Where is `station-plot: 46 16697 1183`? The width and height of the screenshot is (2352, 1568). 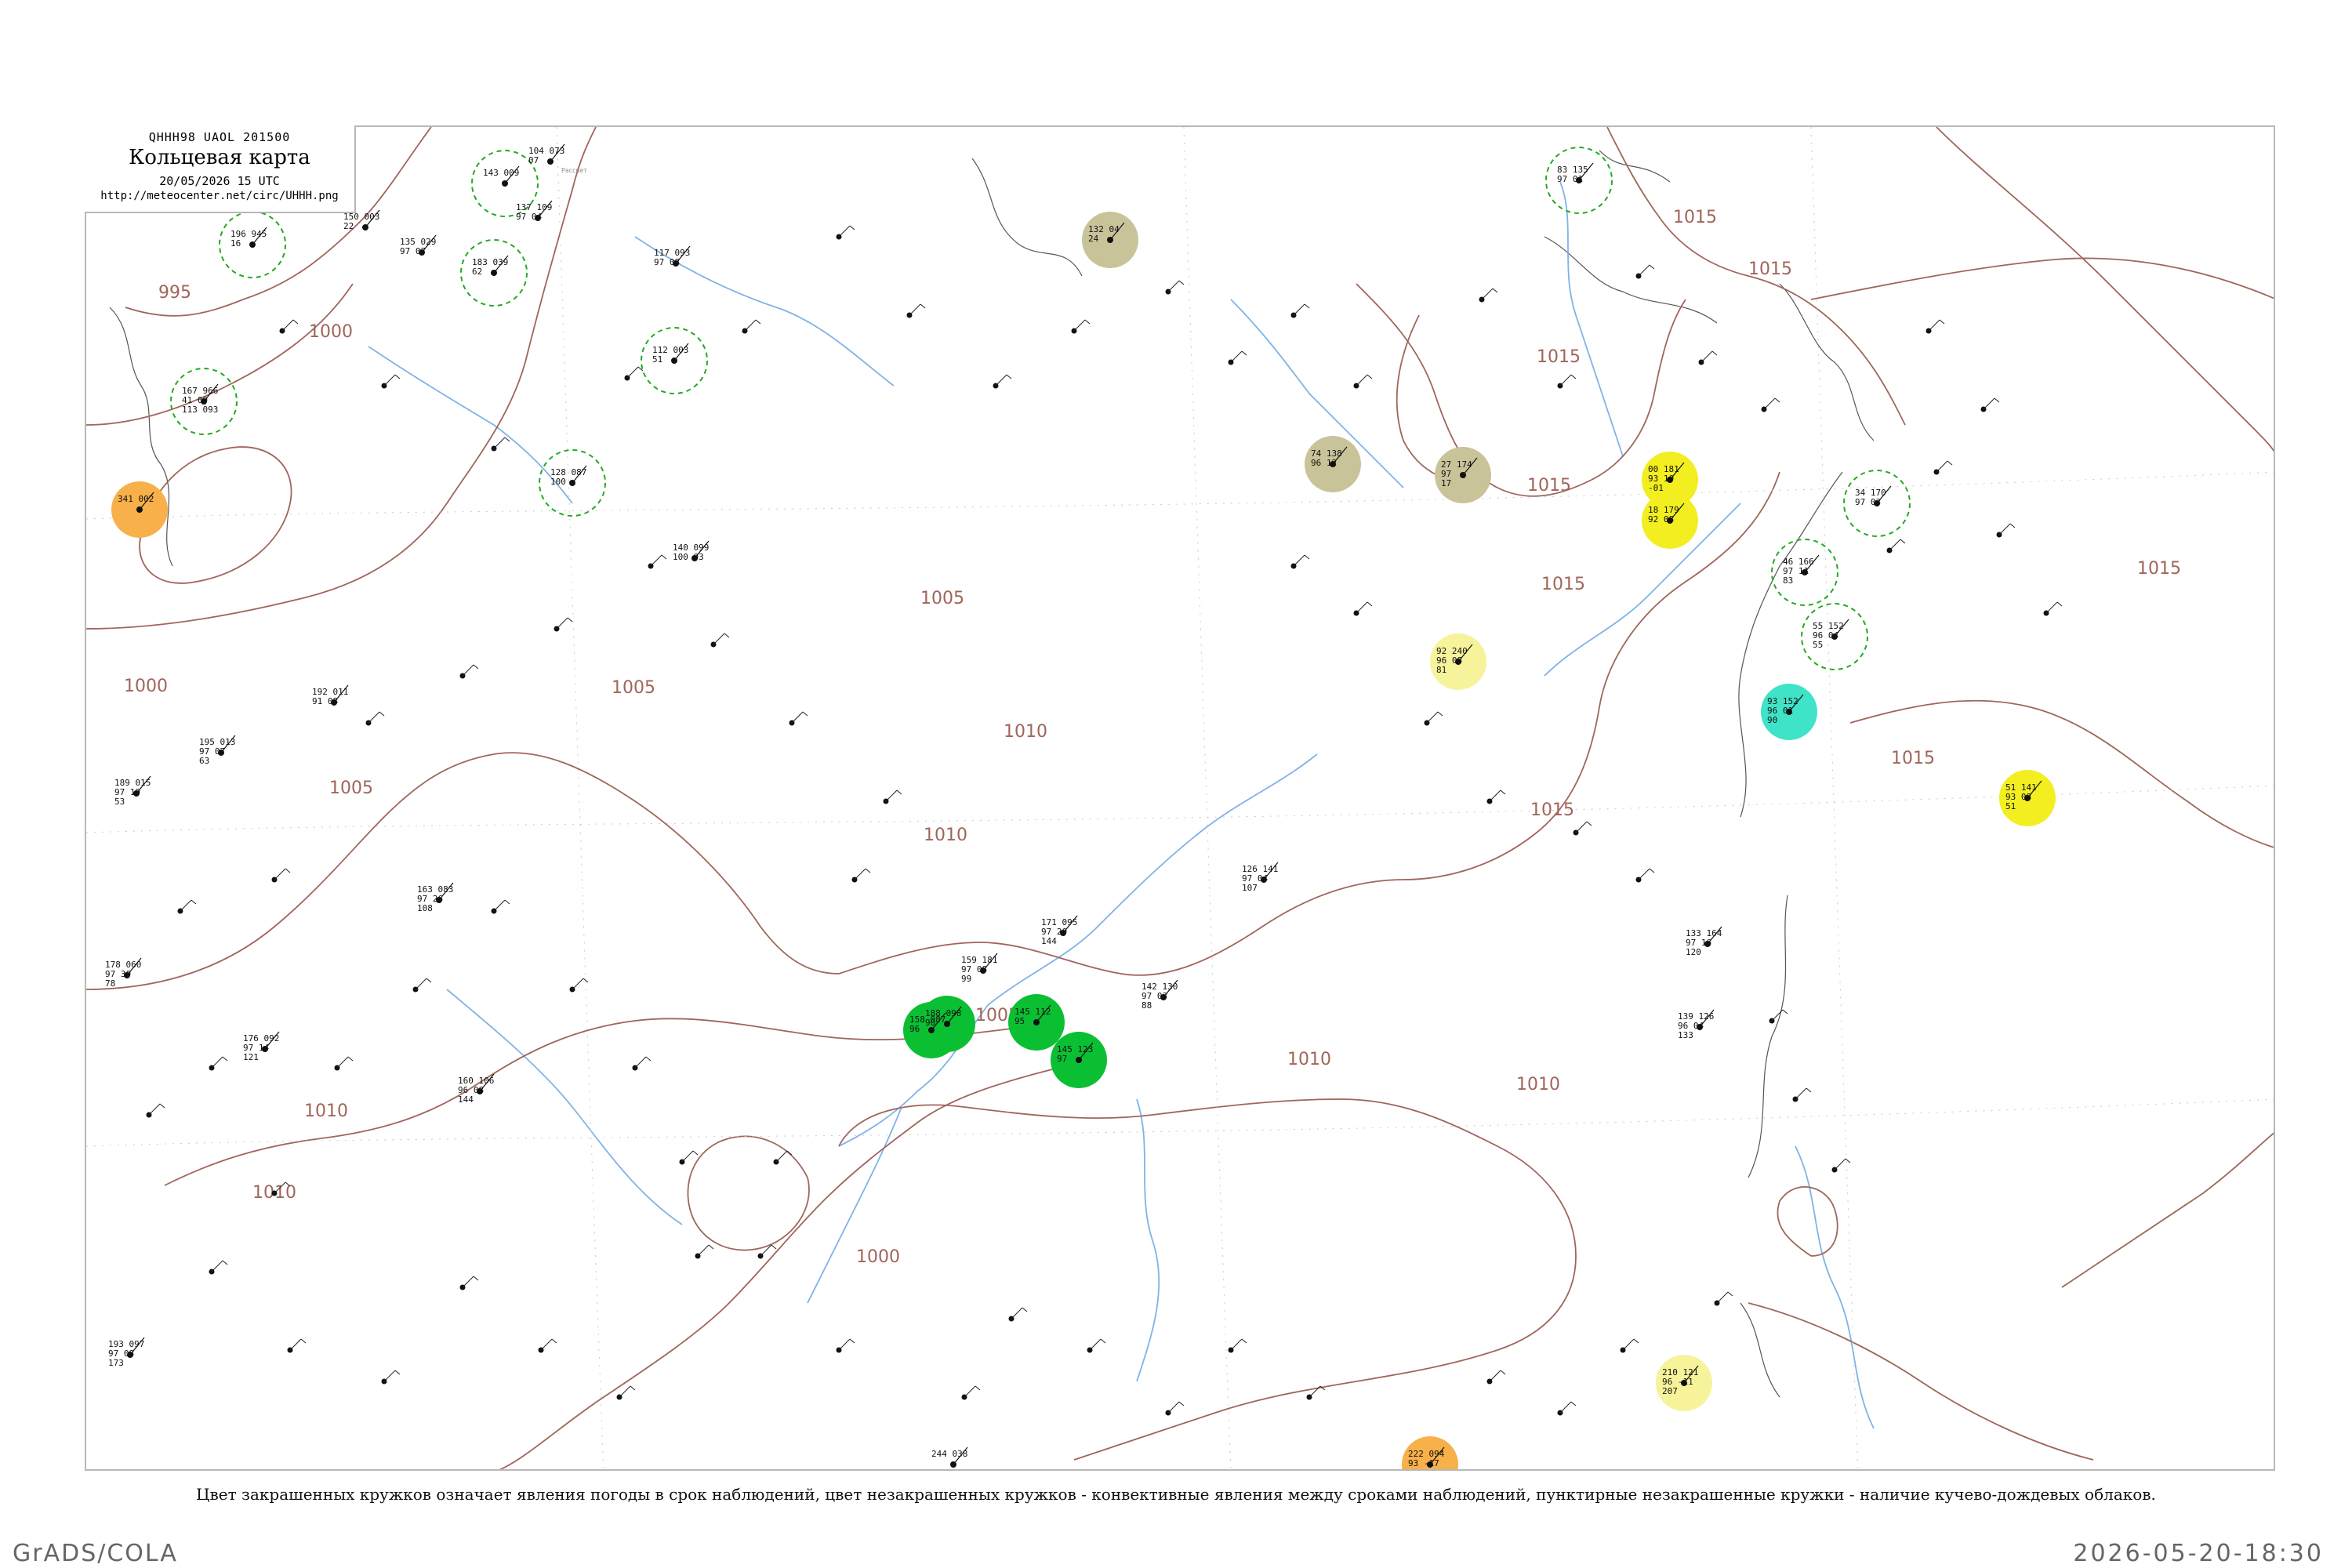 station-plot: 46 16697 1183 is located at coordinates (1801, 570).